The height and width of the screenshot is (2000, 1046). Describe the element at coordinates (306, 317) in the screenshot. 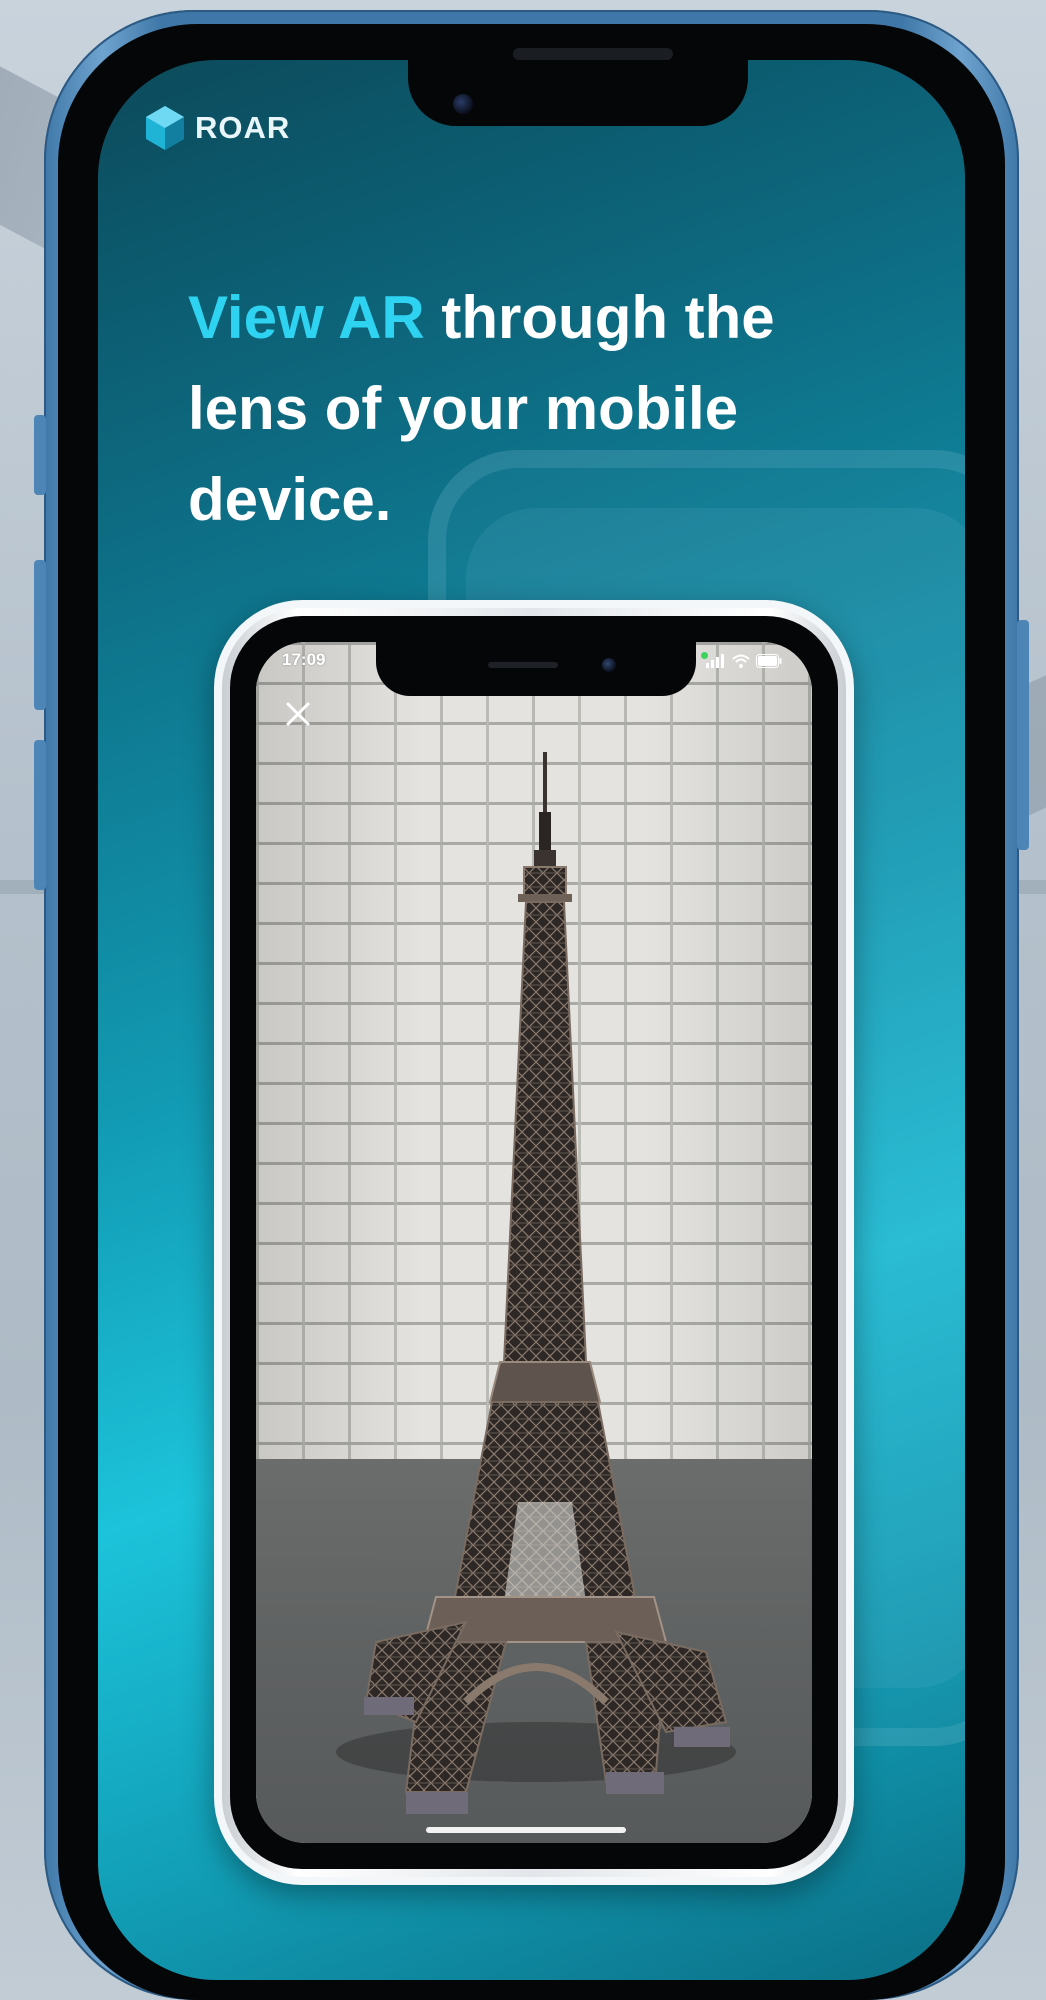

I see `headline-accent: View AR` at that location.